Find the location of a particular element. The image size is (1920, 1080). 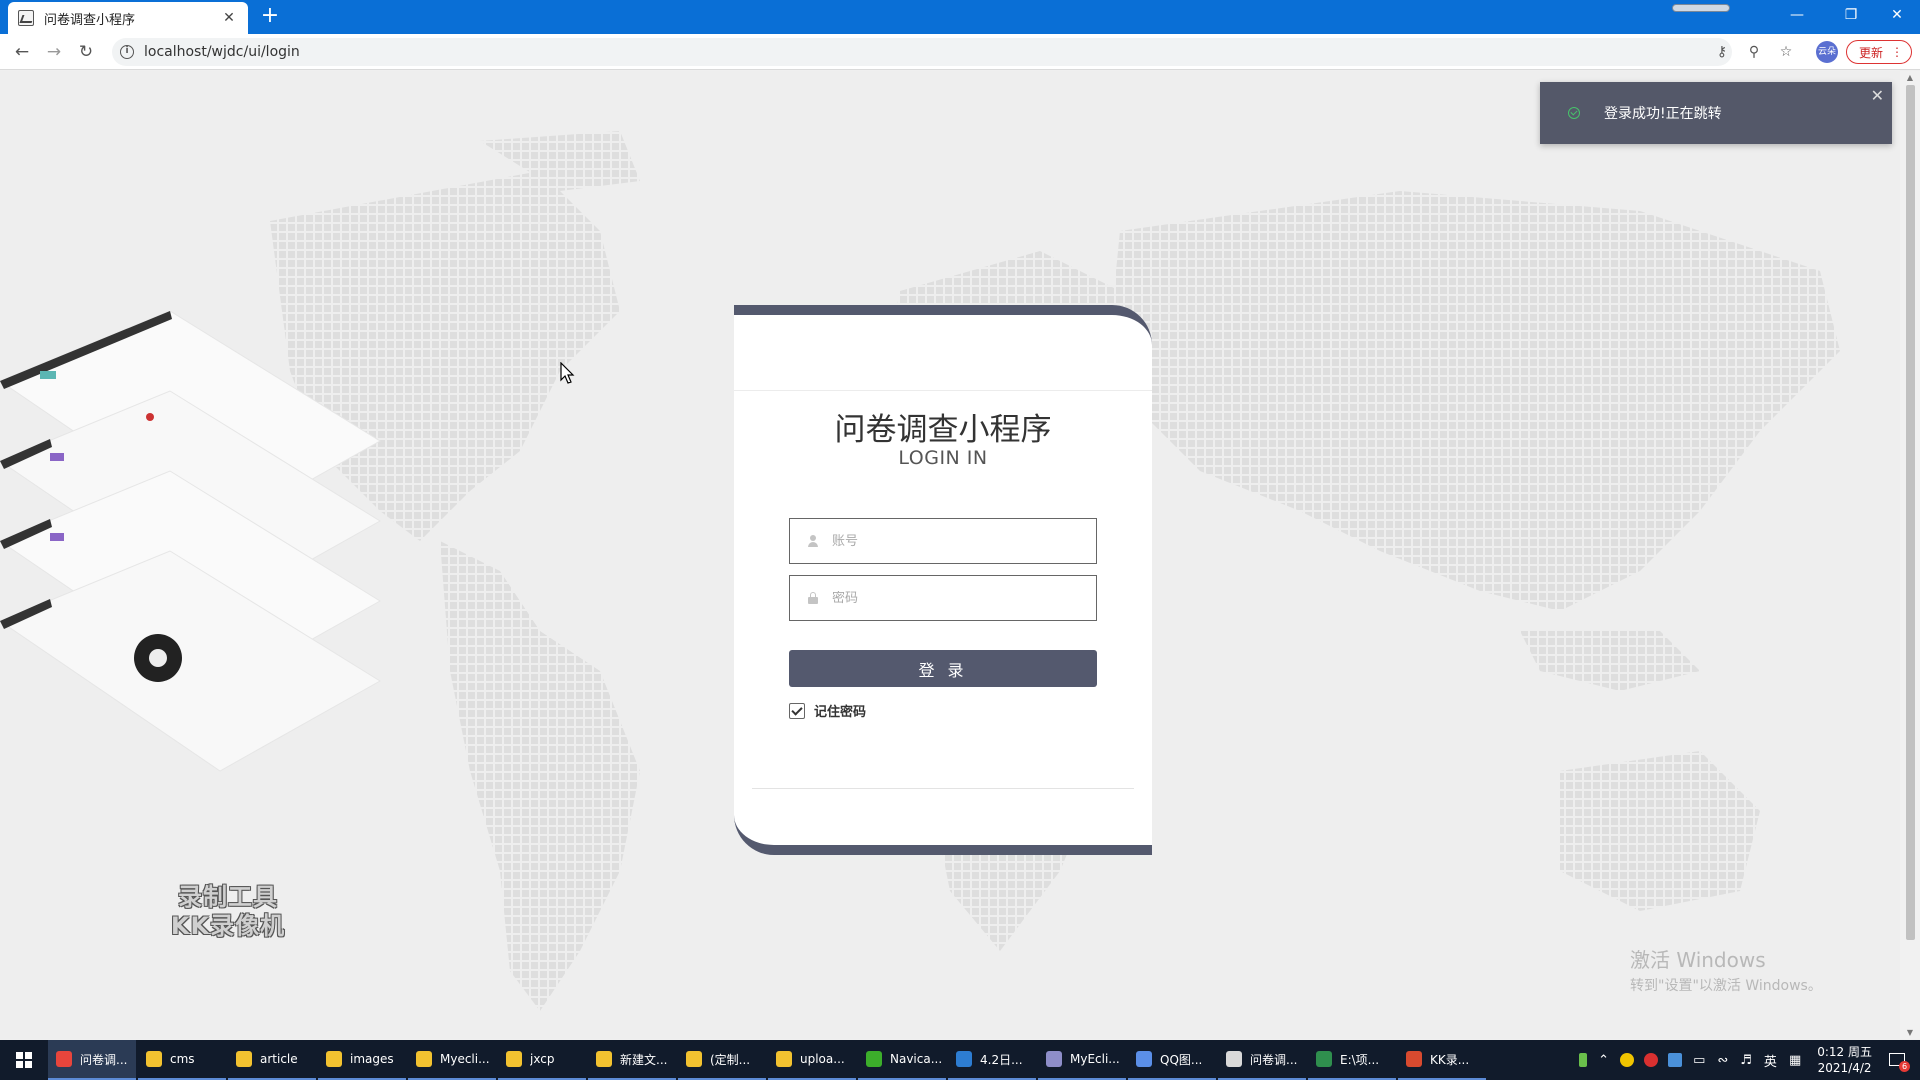

taskbar-clock: 0:12 周五 2021/4/2 is located at coordinates (1844, 1060).